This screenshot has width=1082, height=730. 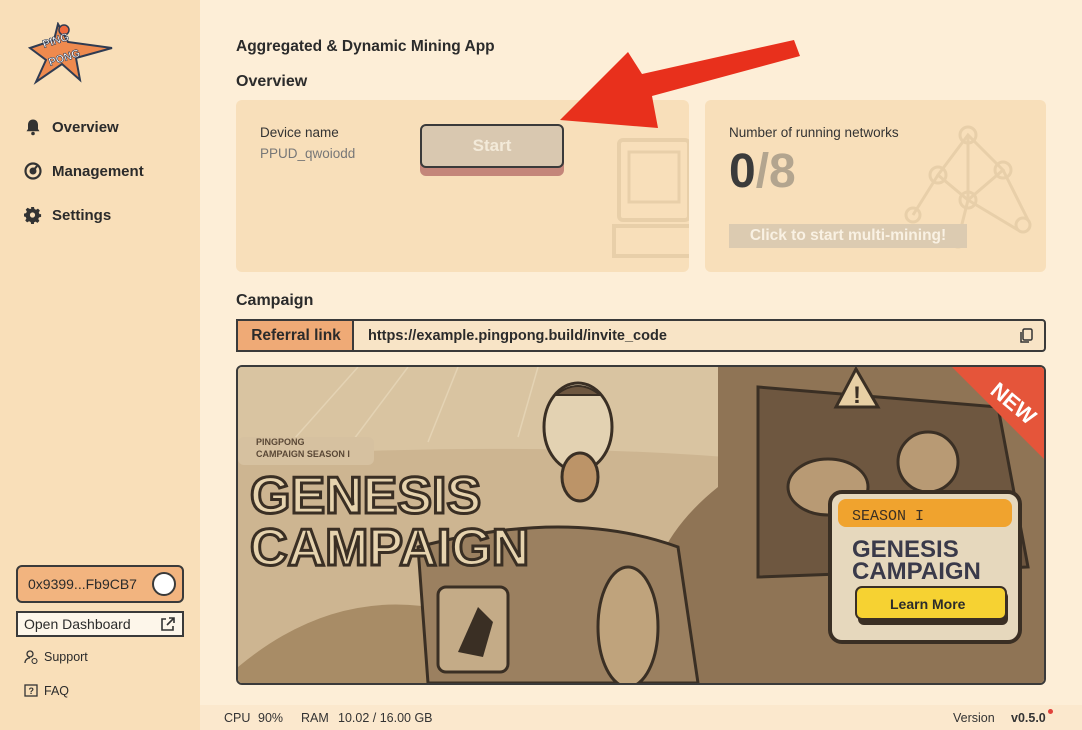 I want to click on question-box-icon: ?, so click(x=31, y=690).